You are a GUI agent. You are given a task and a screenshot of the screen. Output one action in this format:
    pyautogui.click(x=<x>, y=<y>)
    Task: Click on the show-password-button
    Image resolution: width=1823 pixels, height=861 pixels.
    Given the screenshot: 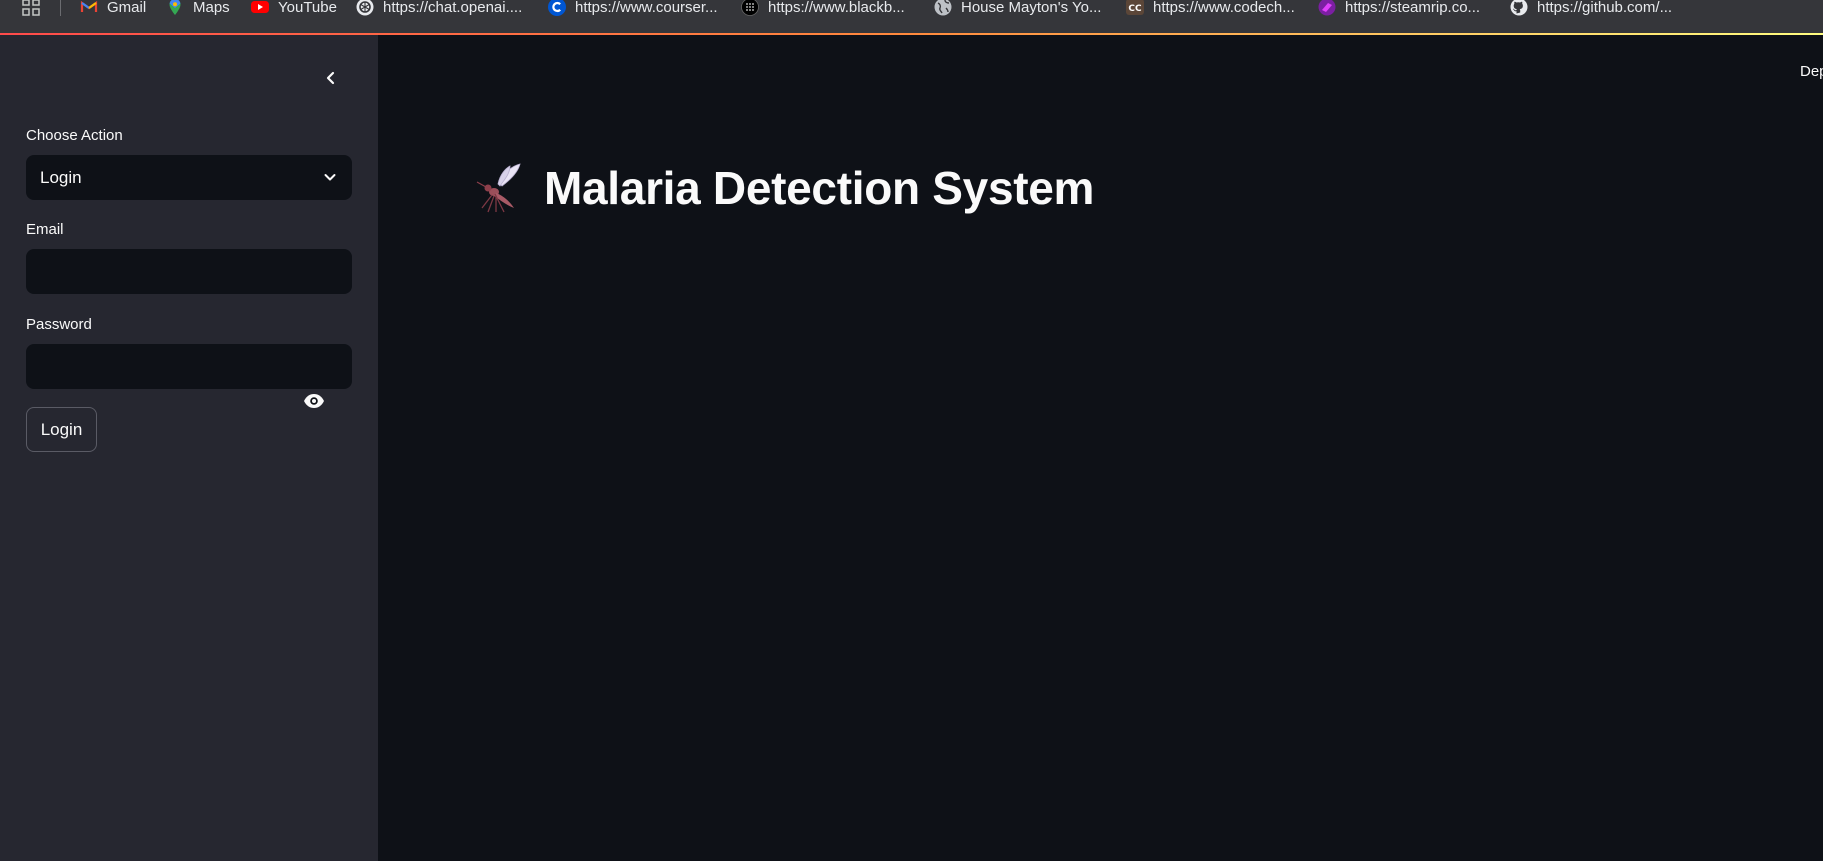 What is the action you would take?
    pyautogui.click(x=314, y=401)
    